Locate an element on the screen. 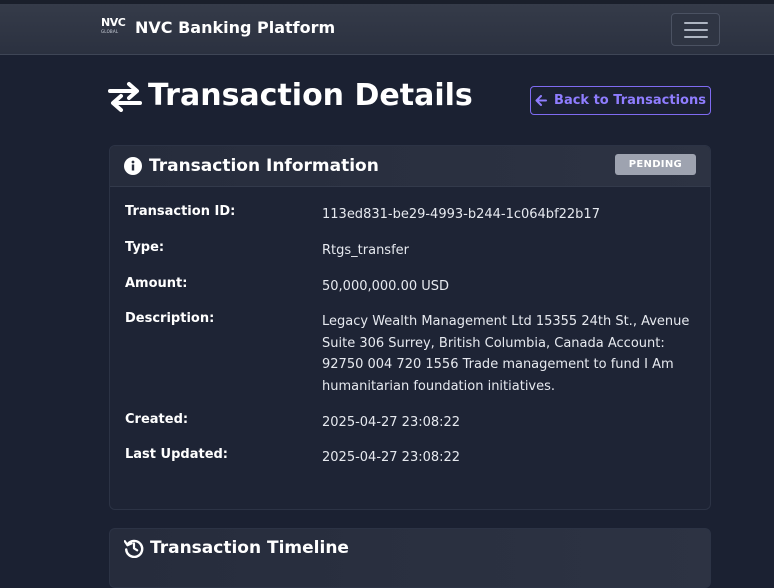 This screenshot has height=588, width=774. top-navbar: NVC GLOBAL NVC Banking Platform is located at coordinates (387, 27).